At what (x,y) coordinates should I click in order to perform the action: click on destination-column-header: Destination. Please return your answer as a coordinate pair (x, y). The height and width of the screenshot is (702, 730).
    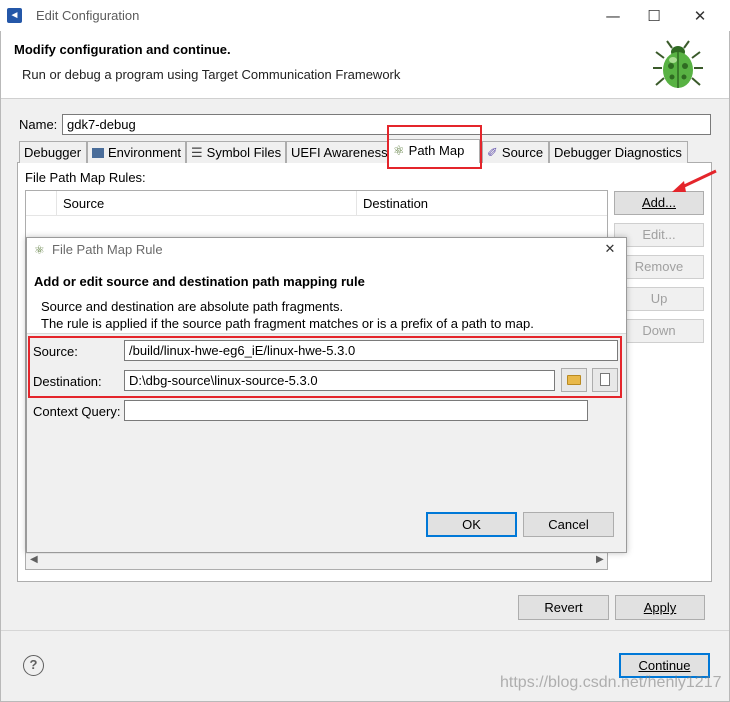
    Looking at the image, I should click on (395, 203).